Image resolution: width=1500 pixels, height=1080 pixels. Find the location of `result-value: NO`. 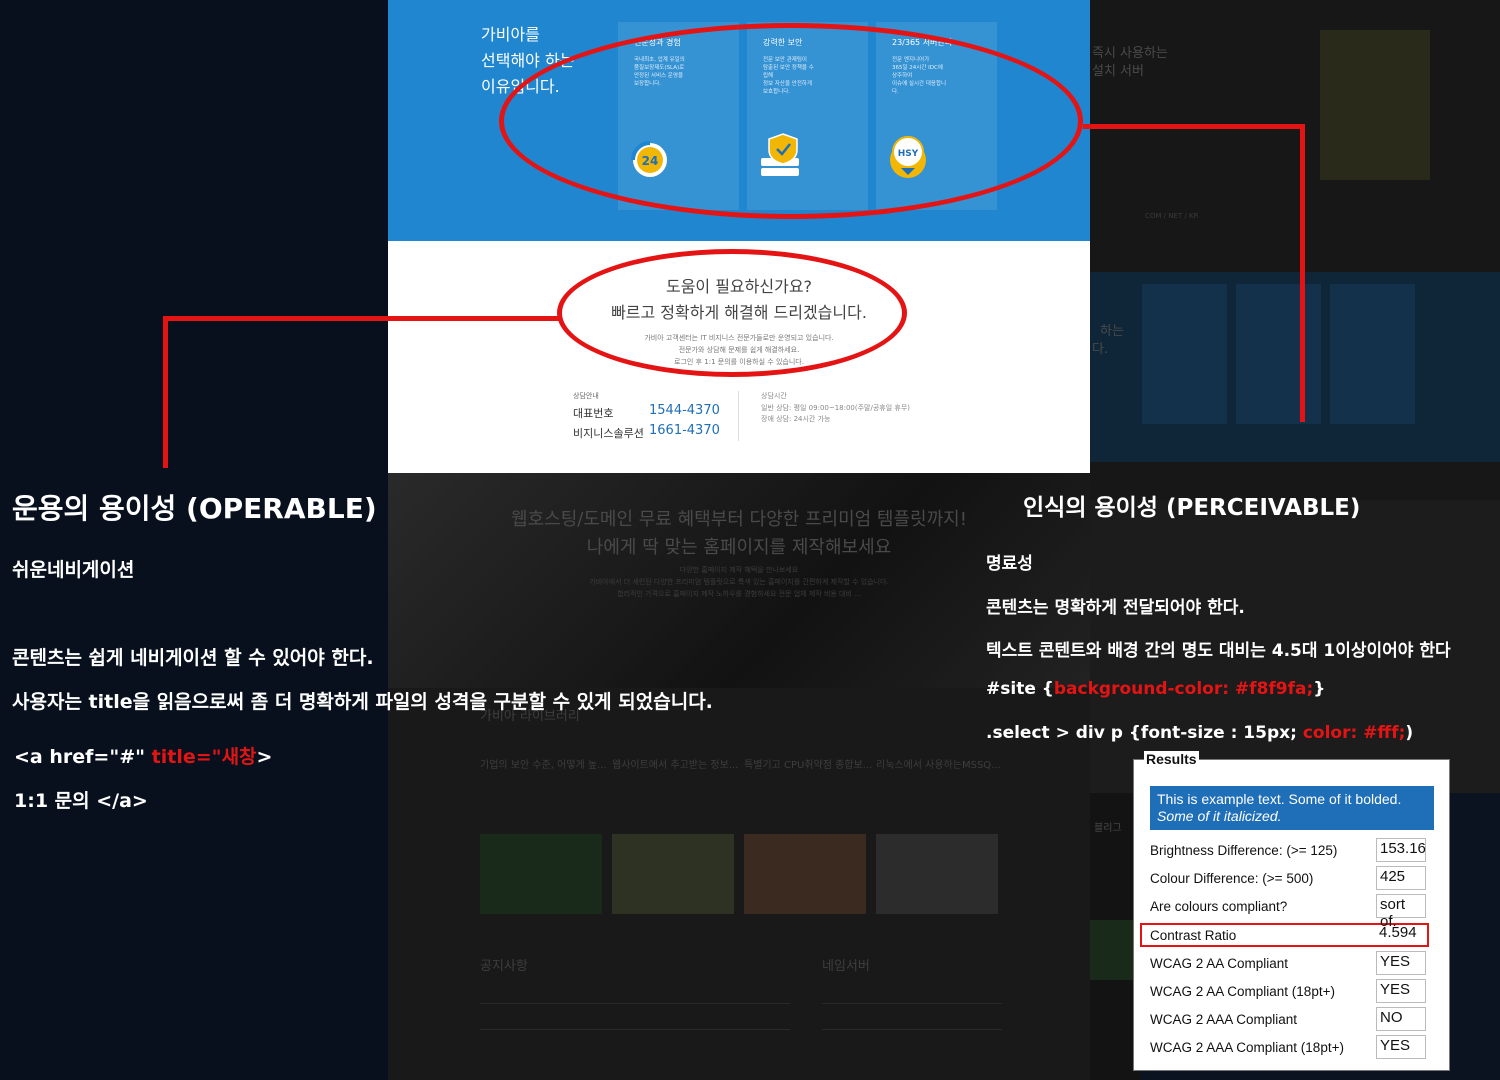

result-value: NO is located at coordinates (1401, 1019).